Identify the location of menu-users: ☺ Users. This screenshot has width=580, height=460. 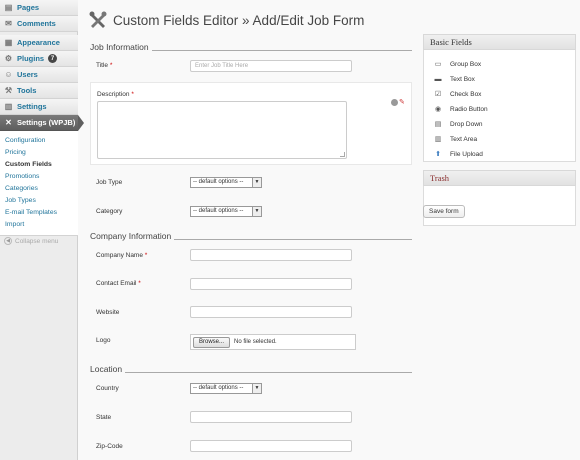
(39, 75).